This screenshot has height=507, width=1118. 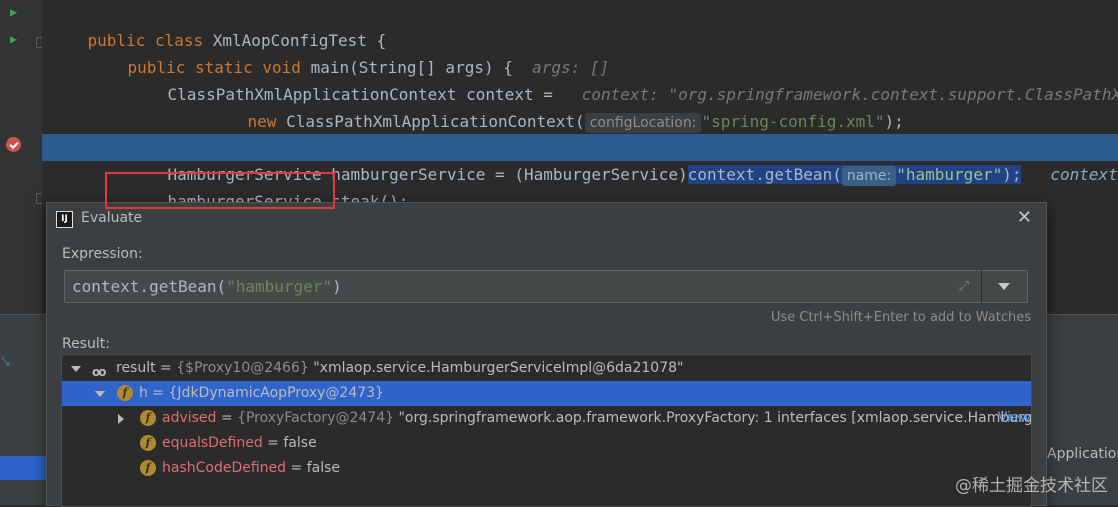 What do you see at coordinates (793, 121) in the screenshot?
I see `string-literal: "spring-config.xml"` at bounding box center [793, 121].